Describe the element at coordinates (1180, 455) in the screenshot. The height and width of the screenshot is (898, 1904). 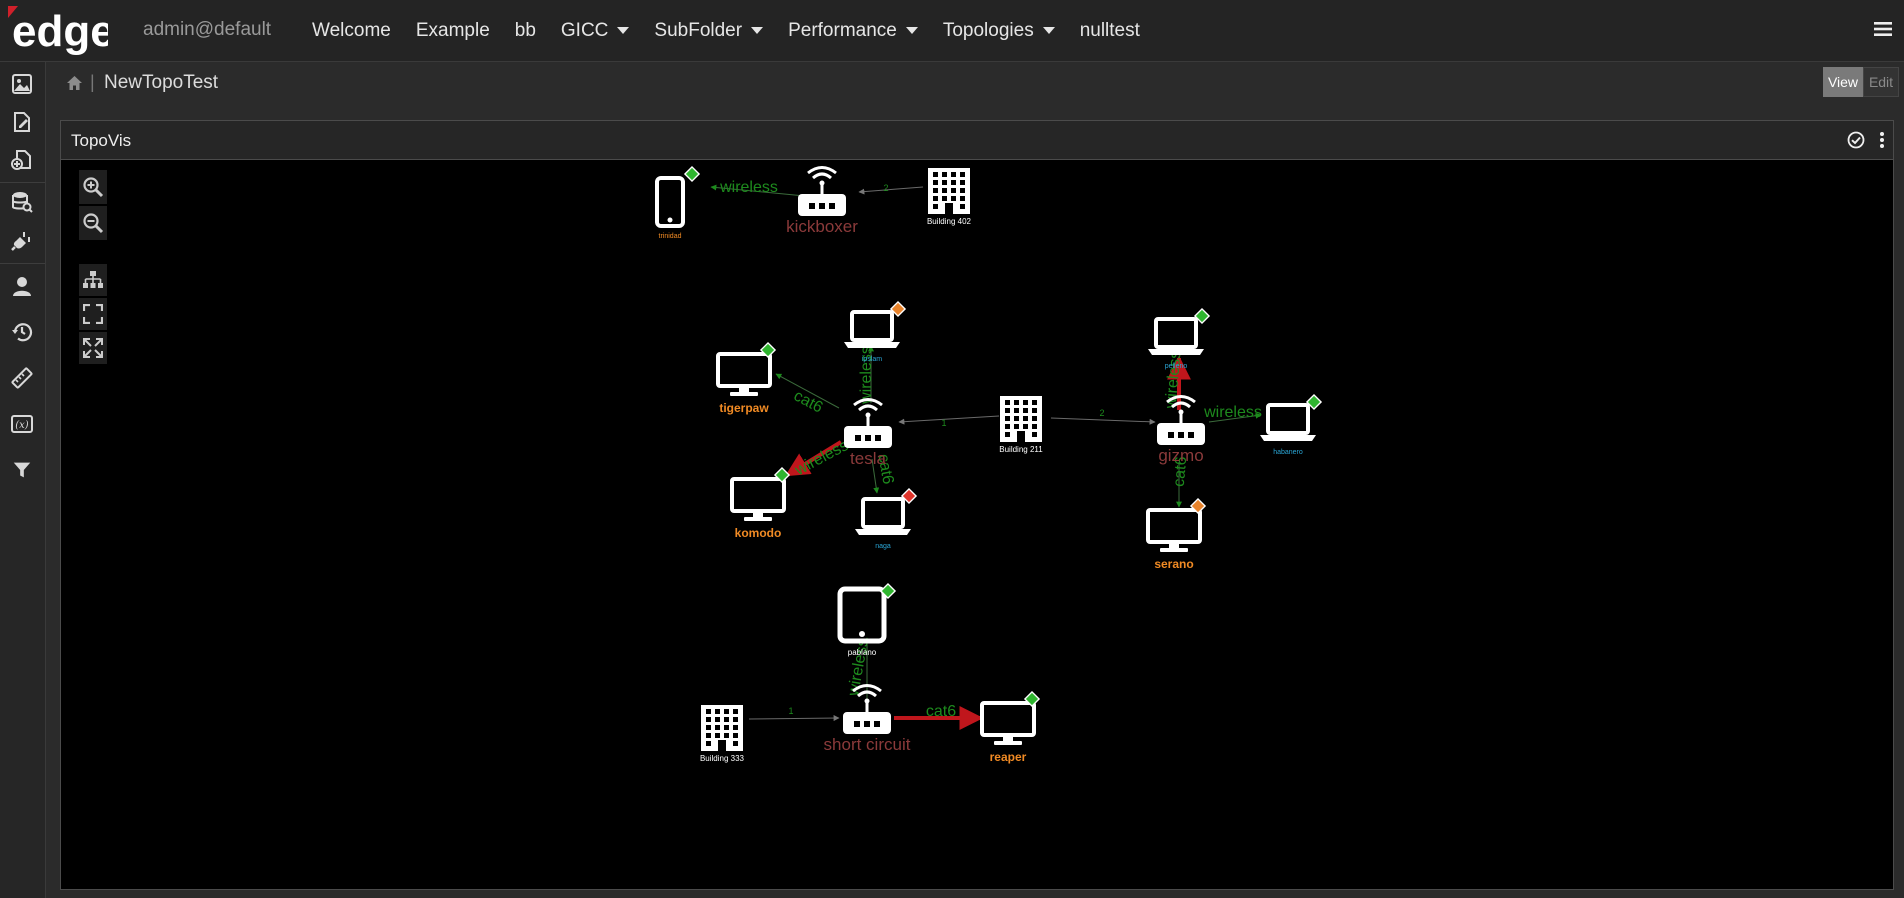
I see `device-label: gizmo` at that location.